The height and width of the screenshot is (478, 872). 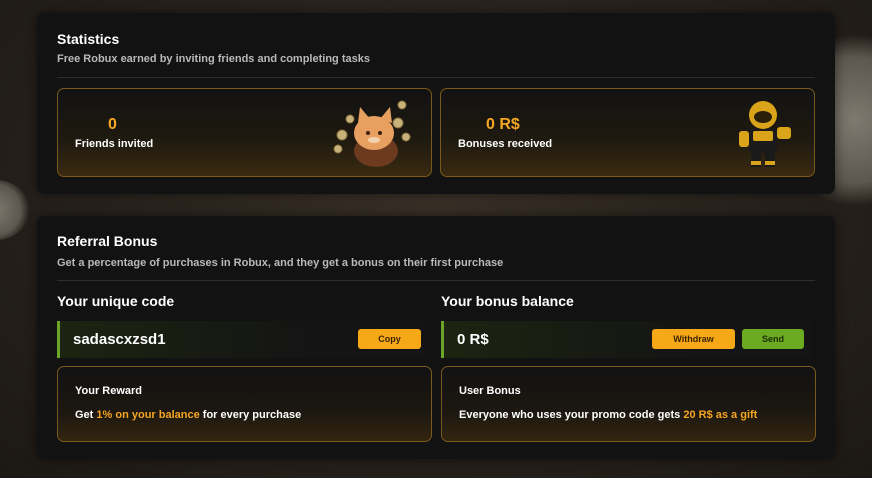 What do you see at coordinates (119, 339) in the screenshot?
I see `unique-code-value: sadascxzsd1` at bounding box center [119, 339].